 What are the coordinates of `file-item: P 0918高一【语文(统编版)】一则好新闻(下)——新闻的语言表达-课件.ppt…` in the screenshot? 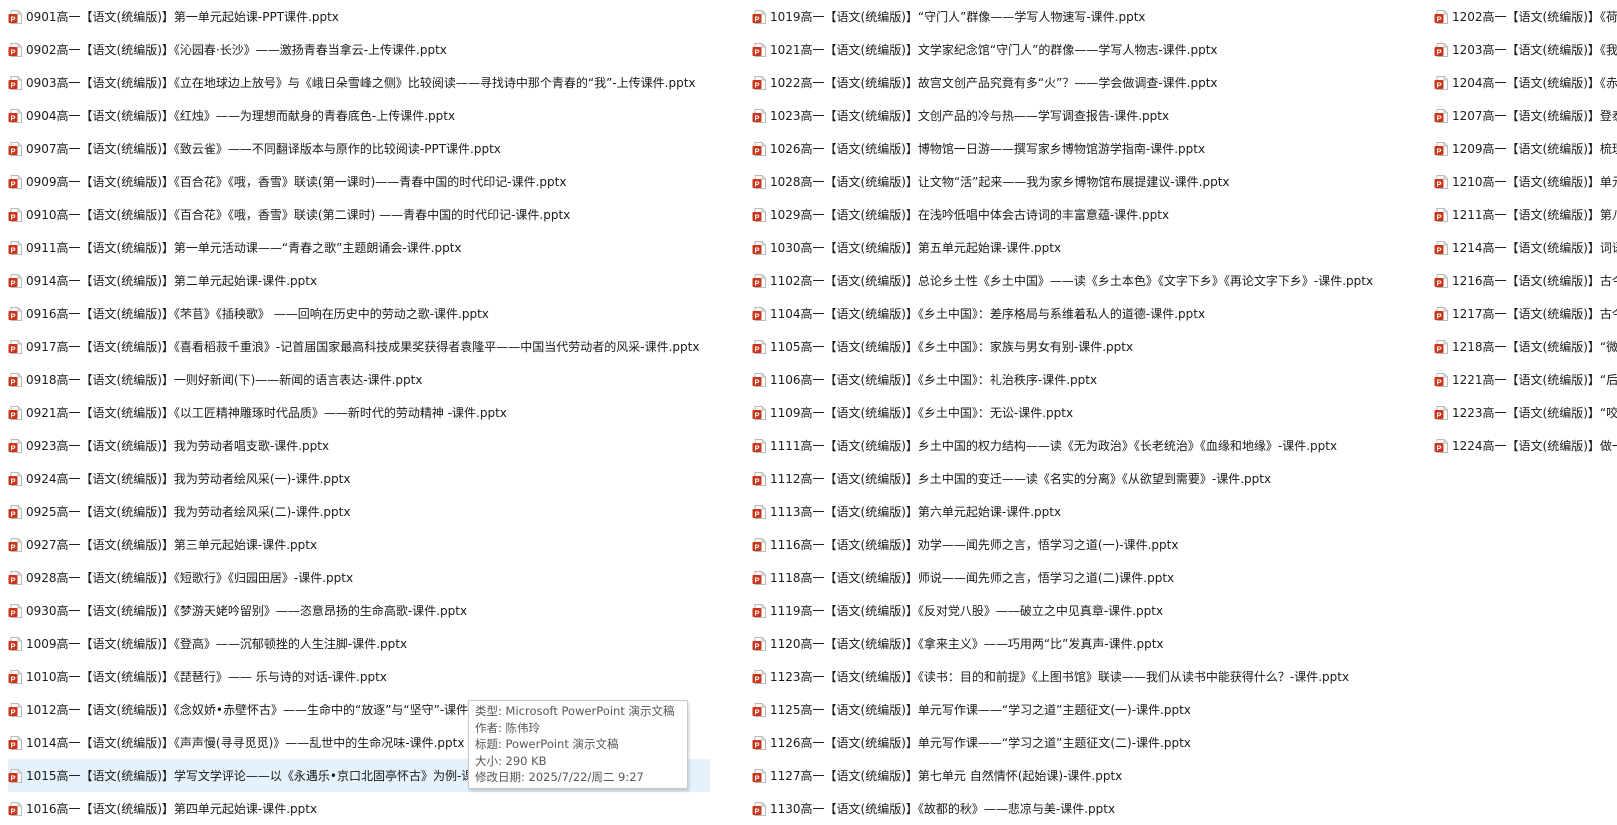 It's located at (359, 379).